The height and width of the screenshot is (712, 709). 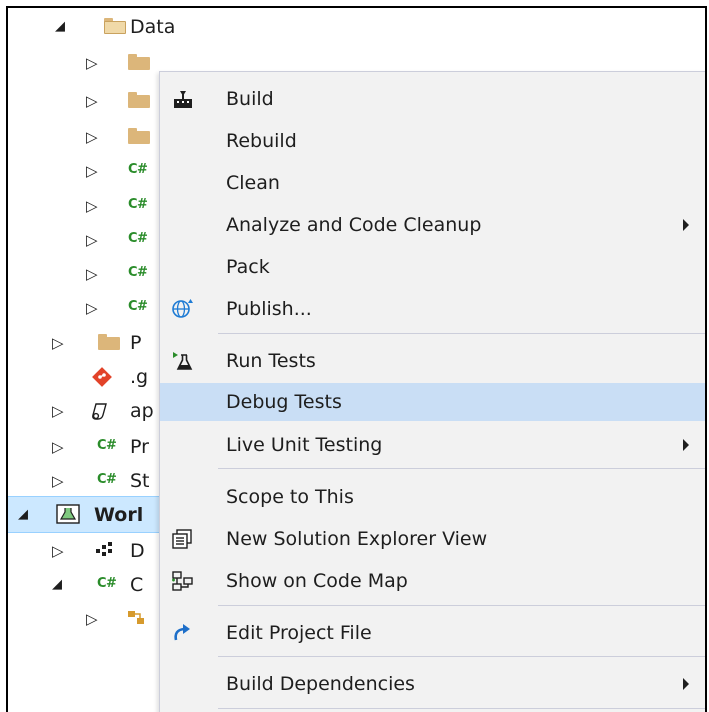 I want to click on tree-label: Pr, so click(x=139, y=447).